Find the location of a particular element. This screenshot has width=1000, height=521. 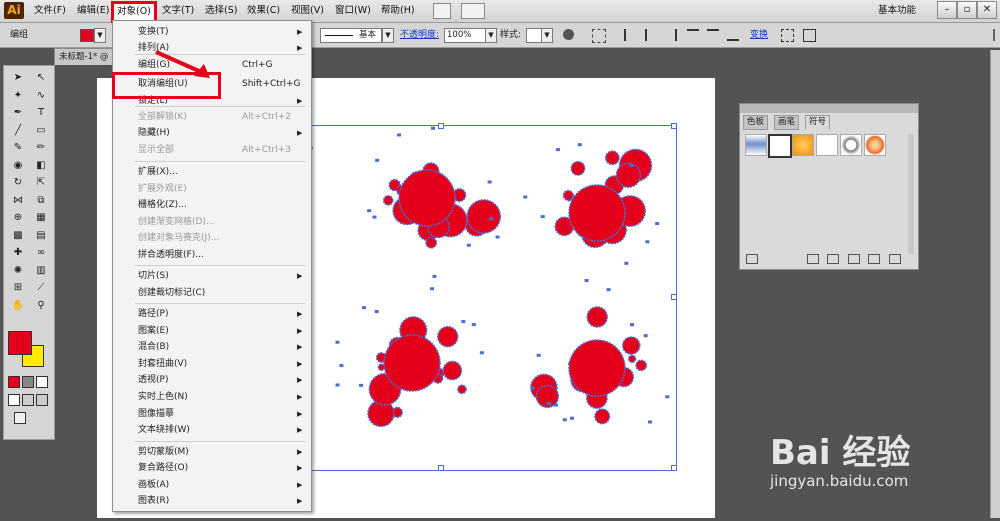

menu-select: 选择(S) is located at coordinates (221, 11).